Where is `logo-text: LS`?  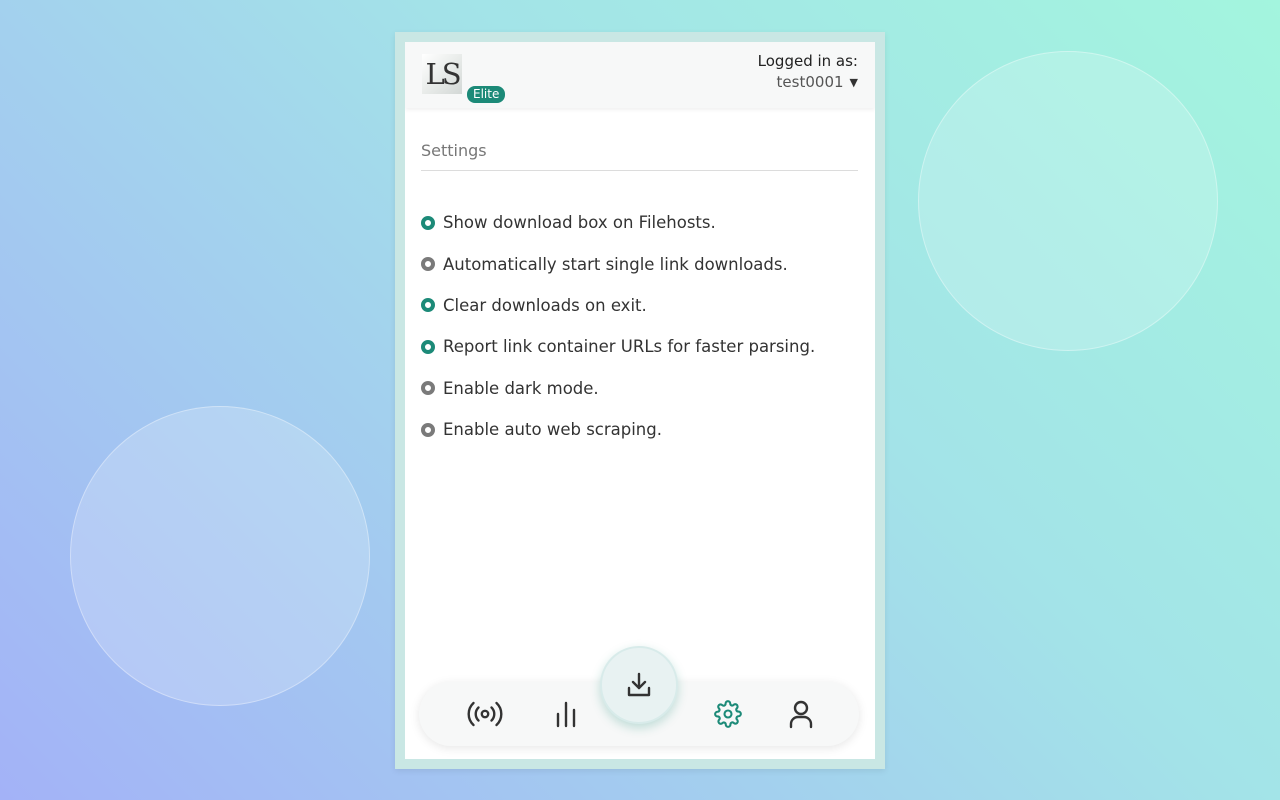
logo-text: LS is located at coordinates (443, 74).